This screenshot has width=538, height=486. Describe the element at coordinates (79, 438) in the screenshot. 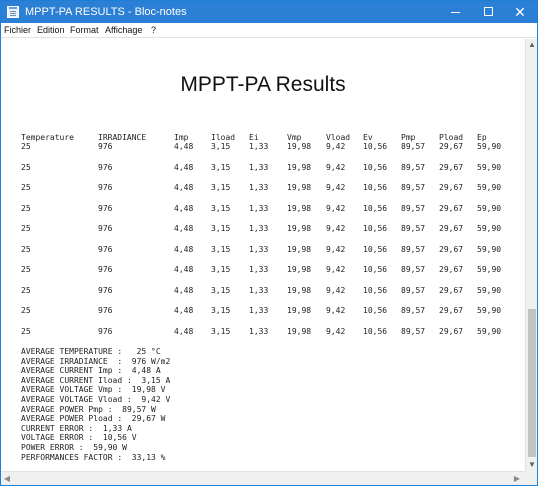

I see `summary-line: VOLTAGE ERROR : 10,56 V` at that location.